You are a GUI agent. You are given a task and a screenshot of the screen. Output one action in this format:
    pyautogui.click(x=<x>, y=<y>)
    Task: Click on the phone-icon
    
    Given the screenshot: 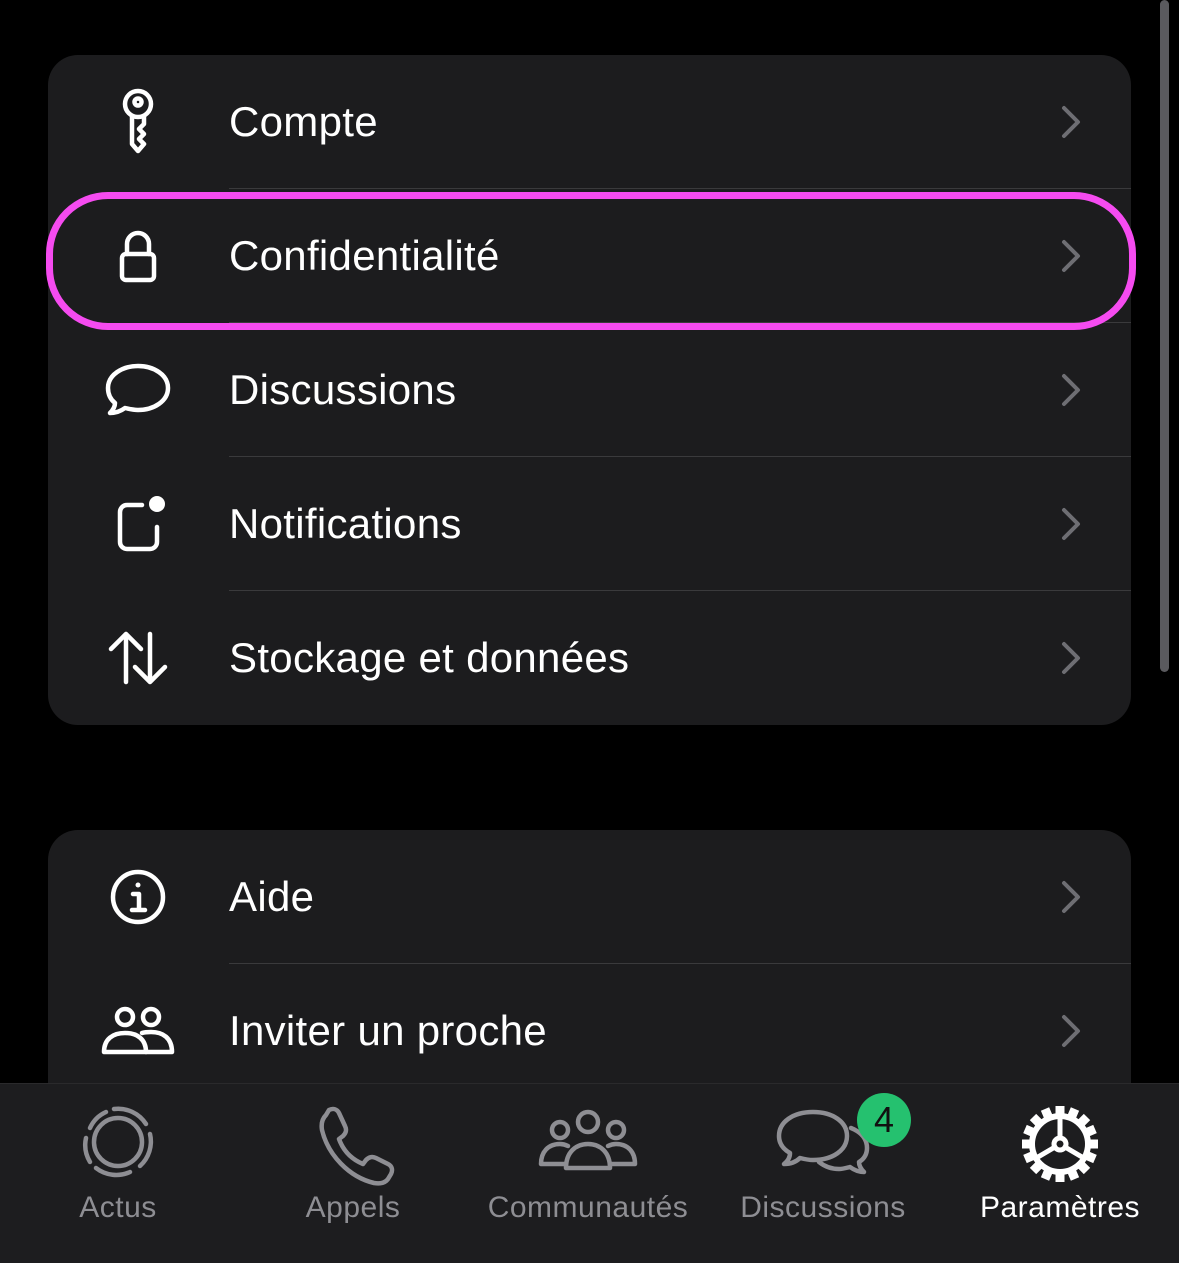 What is the action you would take?
    pyautogui.click(x=353, y=1144)
    